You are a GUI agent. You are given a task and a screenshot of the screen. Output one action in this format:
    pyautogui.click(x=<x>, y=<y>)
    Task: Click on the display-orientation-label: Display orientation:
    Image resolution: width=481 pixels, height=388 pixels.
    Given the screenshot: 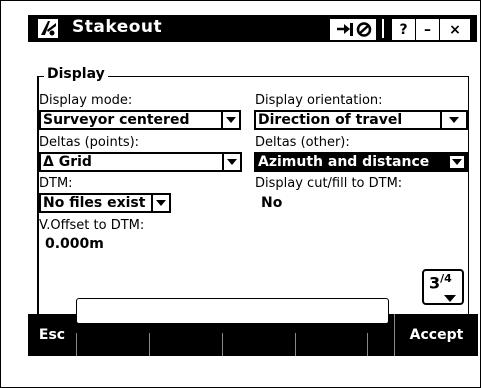 What is the action you would take?
    pyautogui.click(x=319, y=100)
    